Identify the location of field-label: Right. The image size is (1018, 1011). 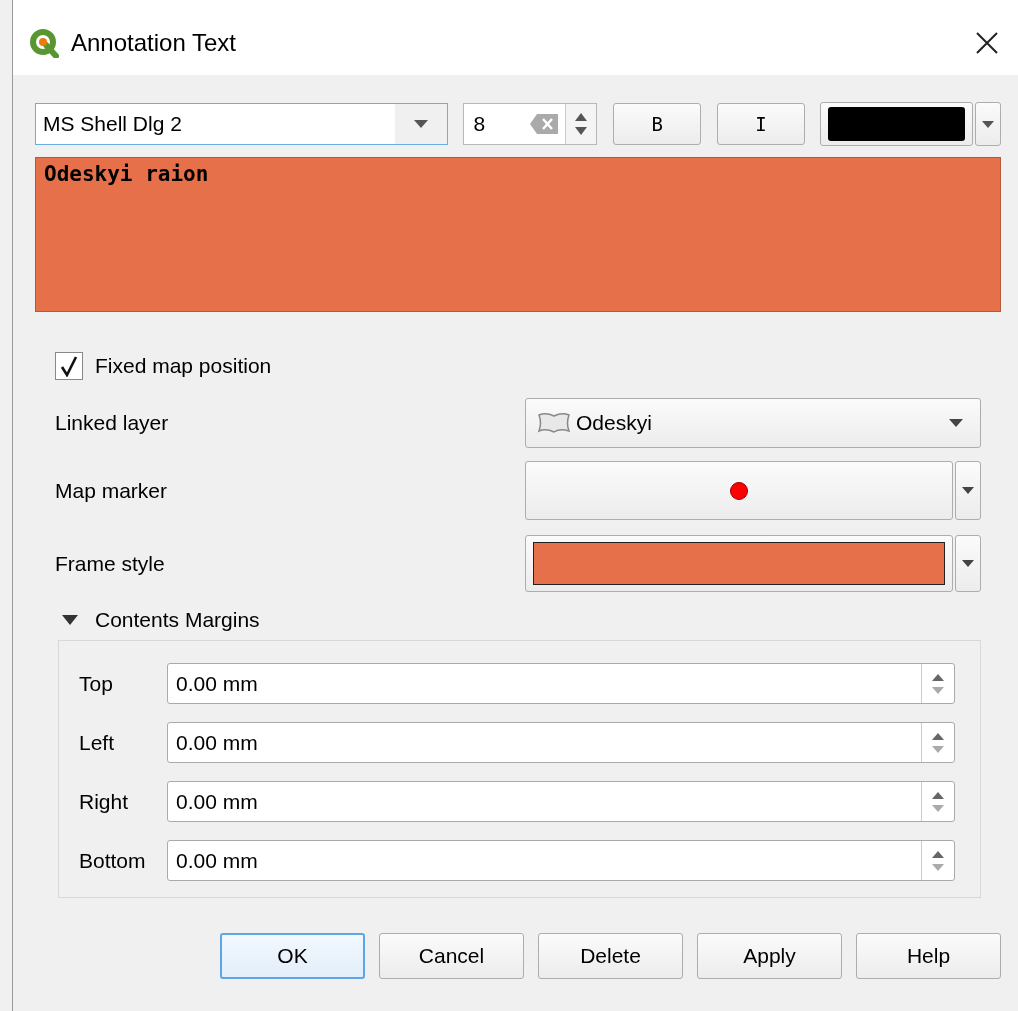
(104, 801).